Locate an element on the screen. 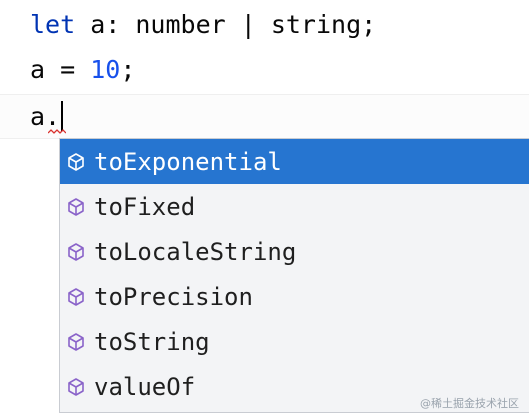  completion-item-label: toPrecision is located at coordinates (173, 296).